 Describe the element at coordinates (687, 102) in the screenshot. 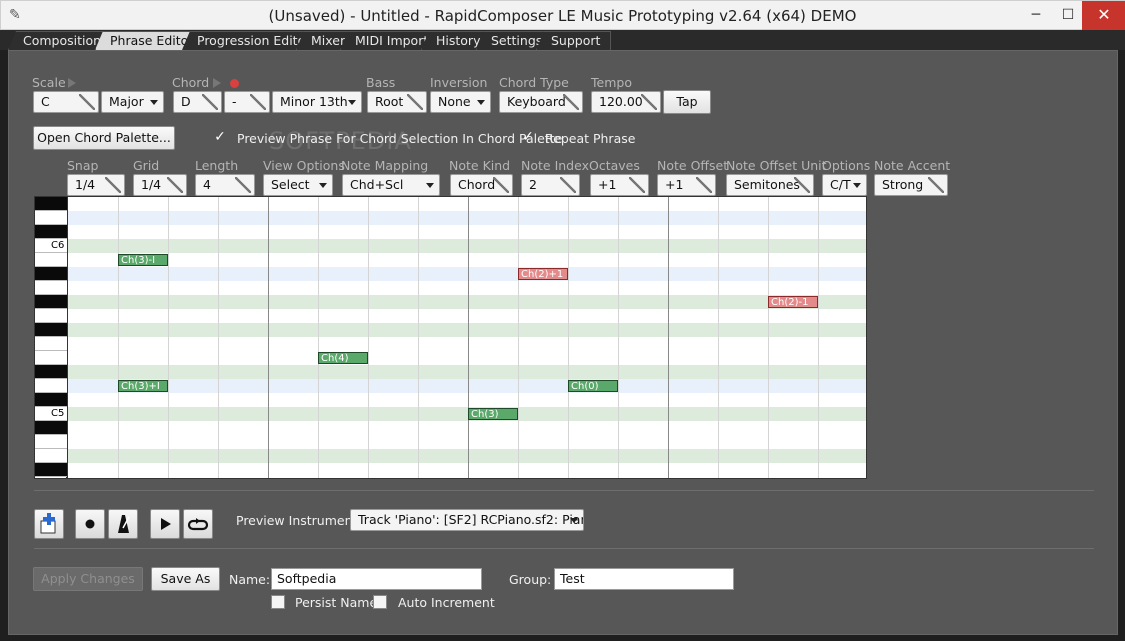

I see `tap-tempo-button: Tap` at that location.